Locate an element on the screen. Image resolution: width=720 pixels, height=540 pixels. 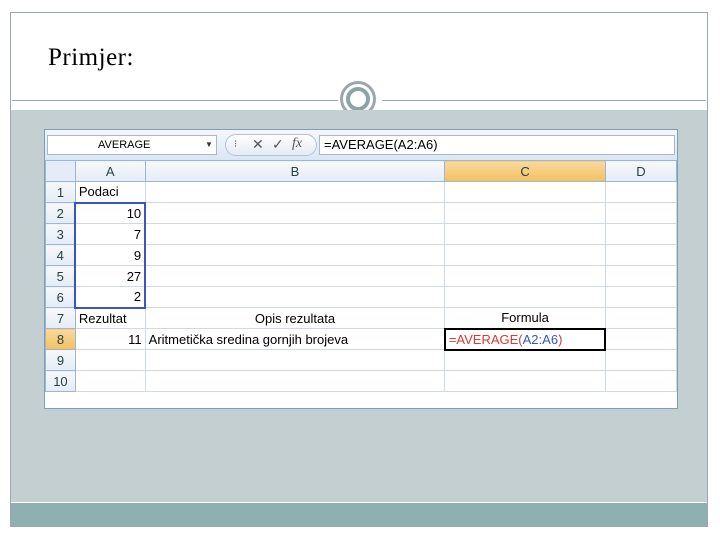
cell-b9 is located at coordinates (295, 360).